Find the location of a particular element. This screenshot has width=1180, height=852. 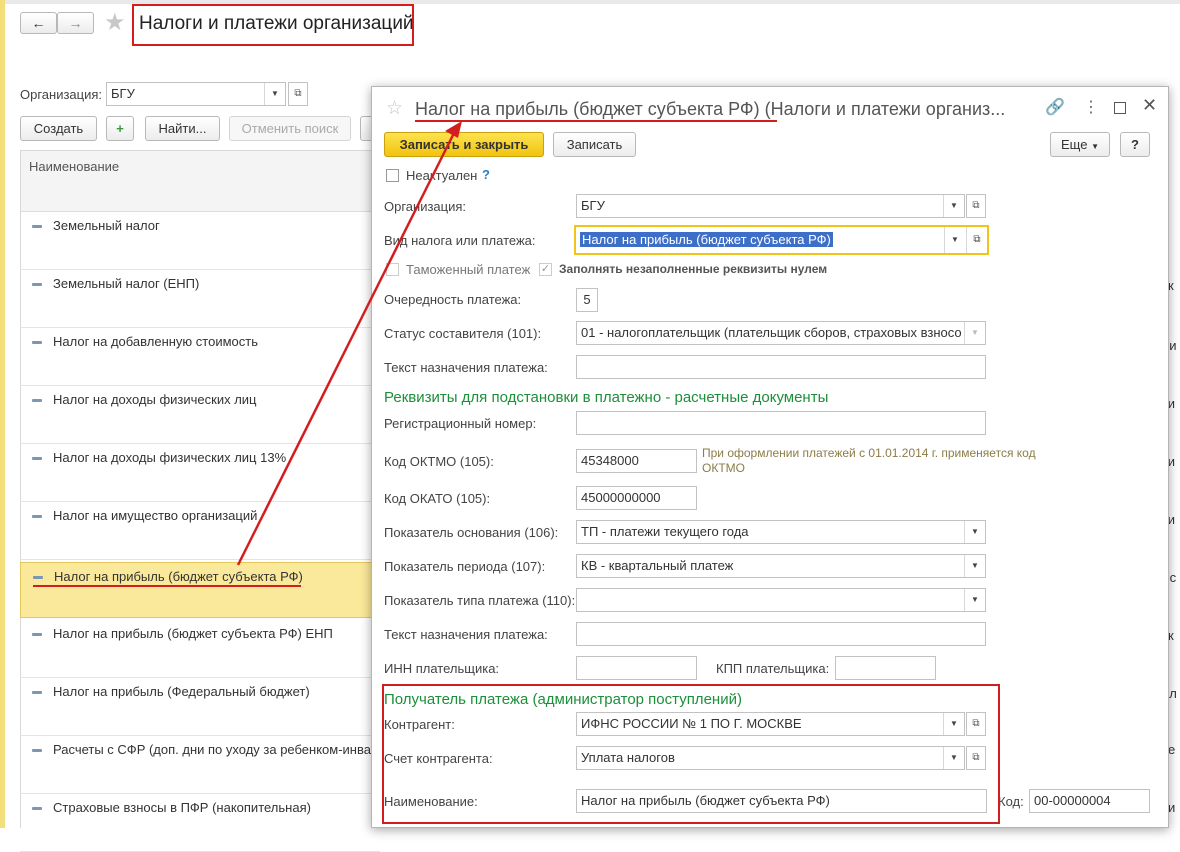

annotation-arrow is located at coordinates (349, 343).